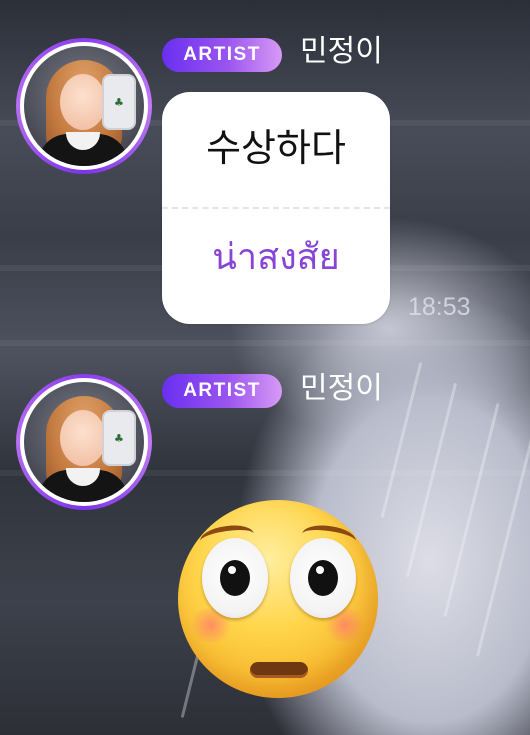 The height and width of the screenshot is (735, 530). What do you see at coordinates (276, 148) in the screenshot?
I see `message-text: 수상하다` at bounding box center [276, 148].